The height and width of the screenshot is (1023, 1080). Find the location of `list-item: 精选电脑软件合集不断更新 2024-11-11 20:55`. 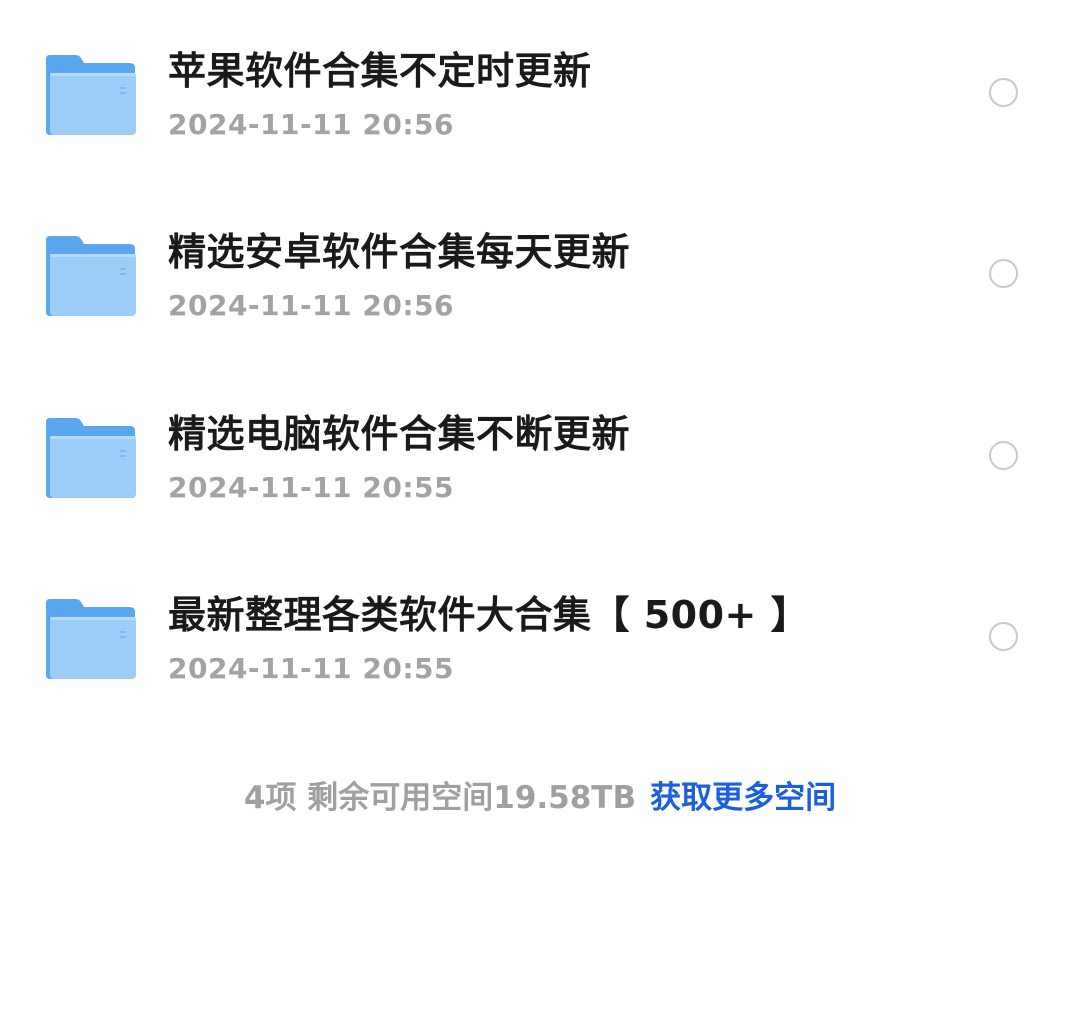

list-item: 精选电脑软件合集不断更新 2024-11-11 20:55 is located at coordinates (540, 458).